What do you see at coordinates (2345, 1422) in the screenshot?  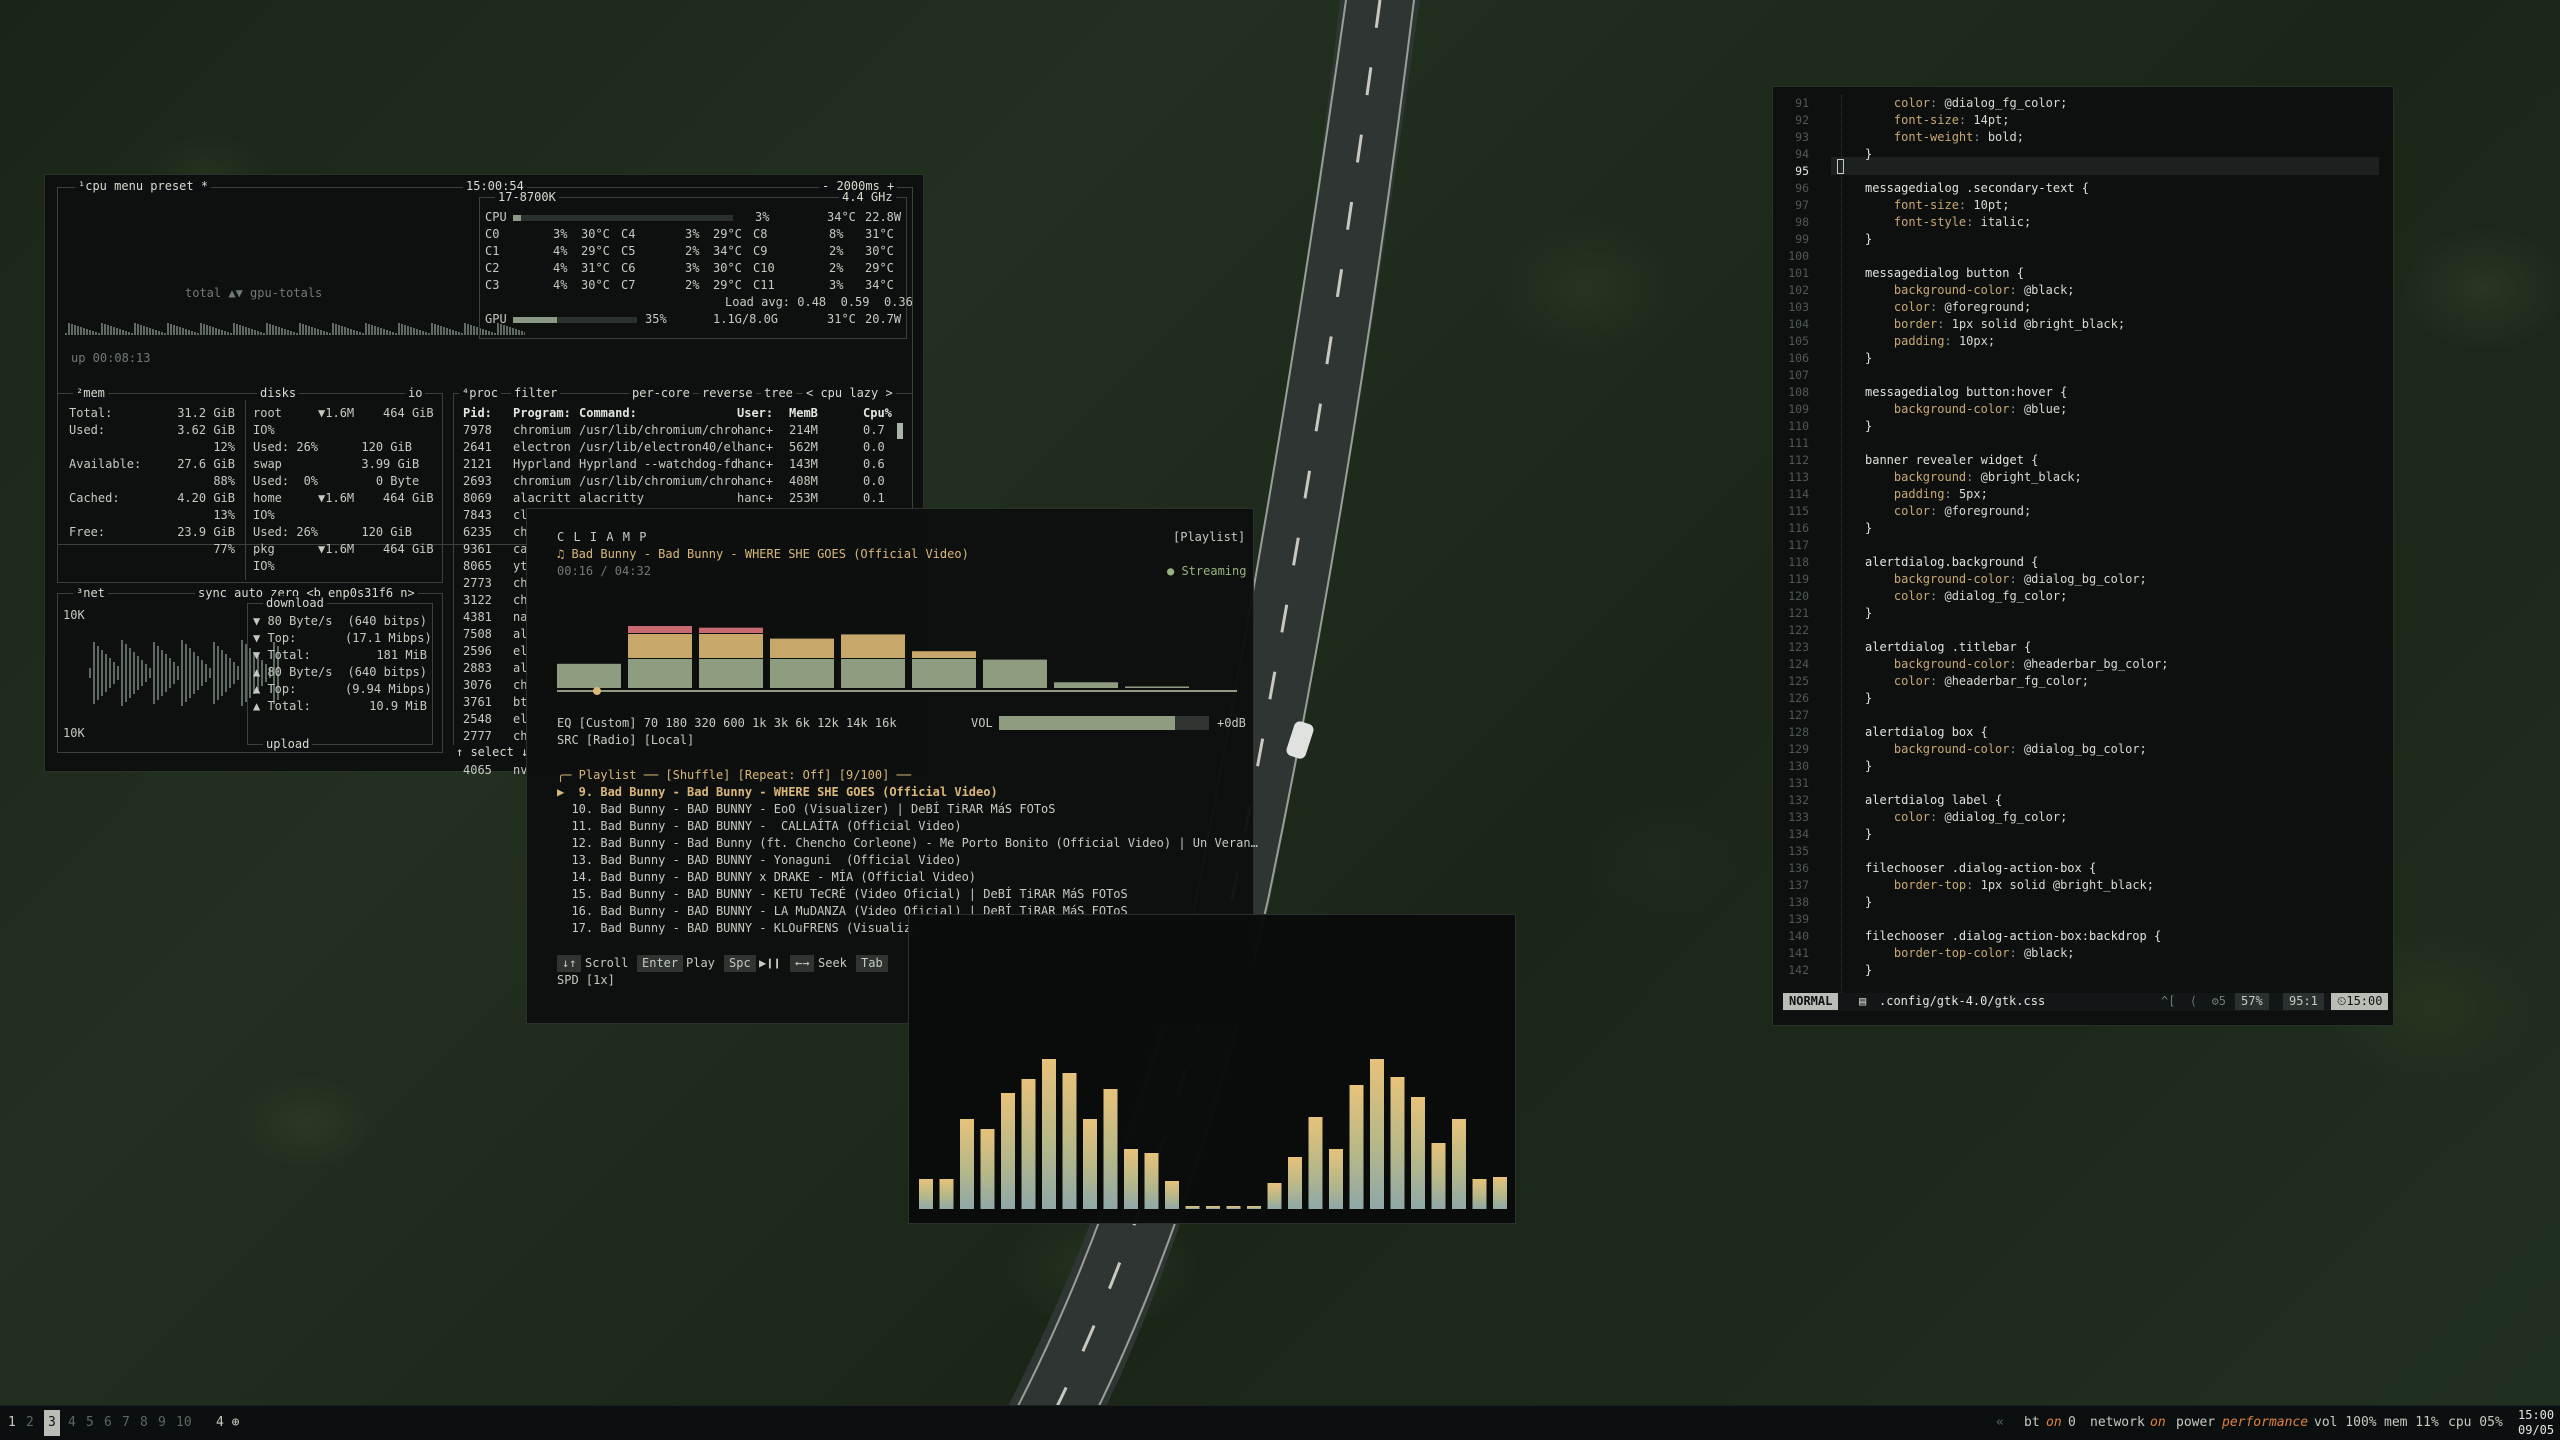 I see `volume-status: vol 100%` at bounding box center [2345, 1422].